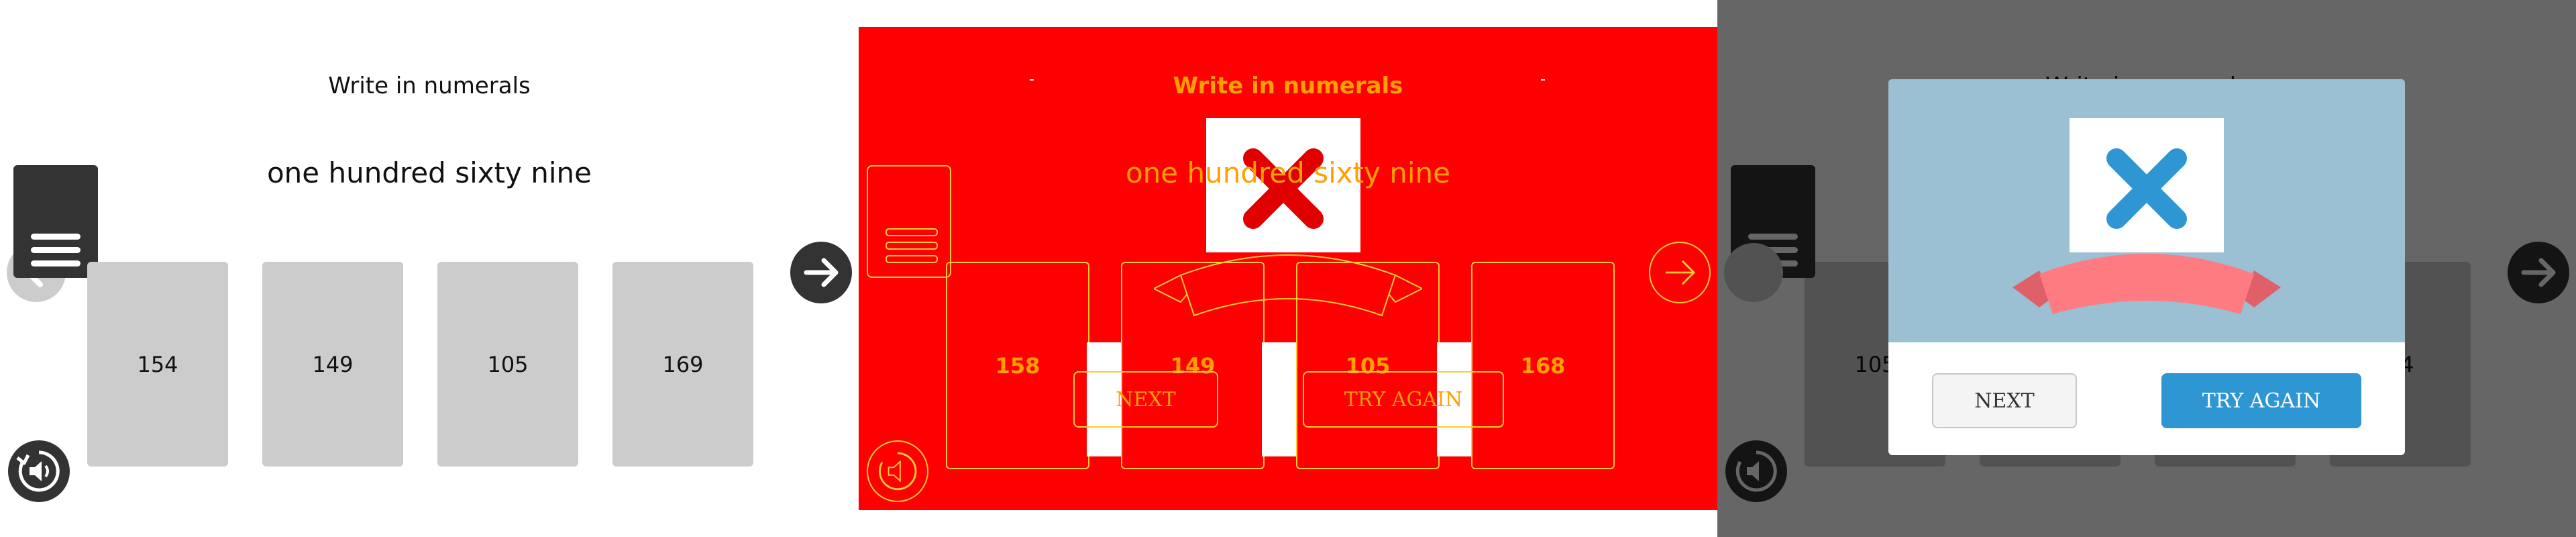 This screenshot has height=537, width=2576. I want to click on answer-card: 105, so click(507, 364).